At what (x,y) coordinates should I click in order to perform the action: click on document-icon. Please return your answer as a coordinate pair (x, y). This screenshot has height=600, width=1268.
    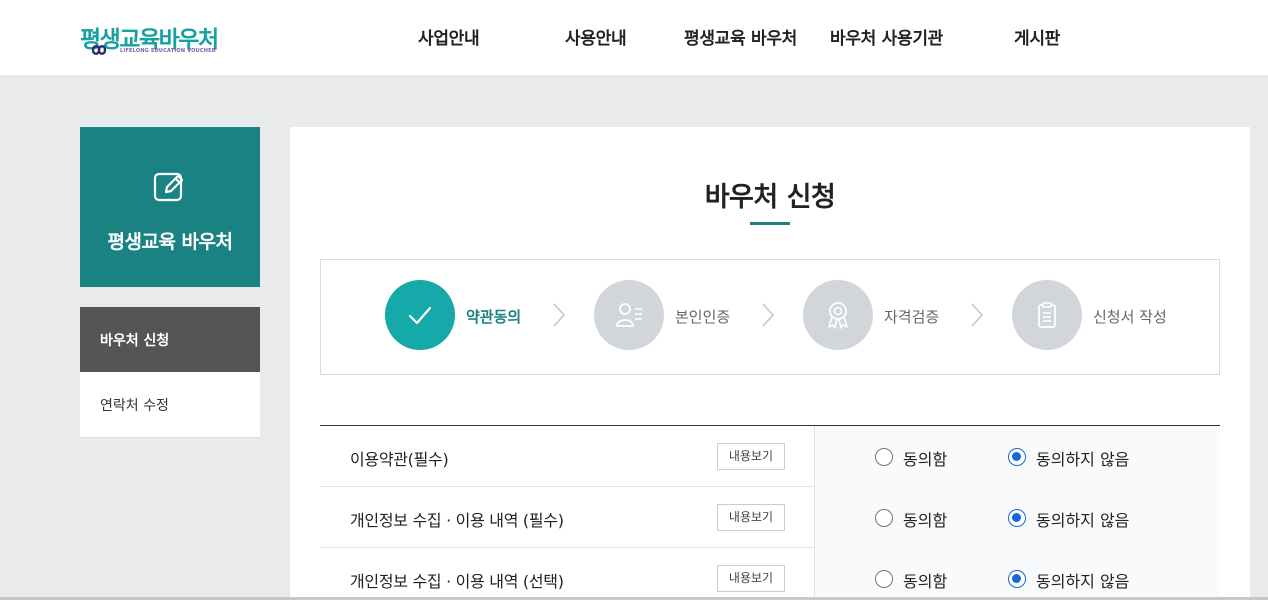
    Looking at the image, I should click on (1047, 315).